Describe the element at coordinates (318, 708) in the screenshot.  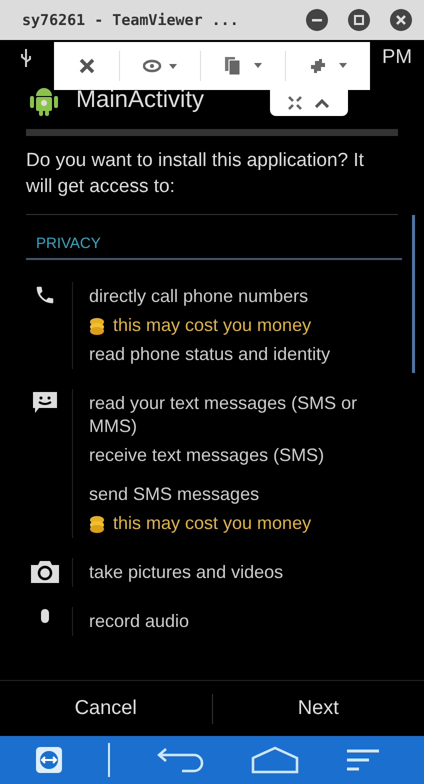
I see `dialog-button: Next` at that location.